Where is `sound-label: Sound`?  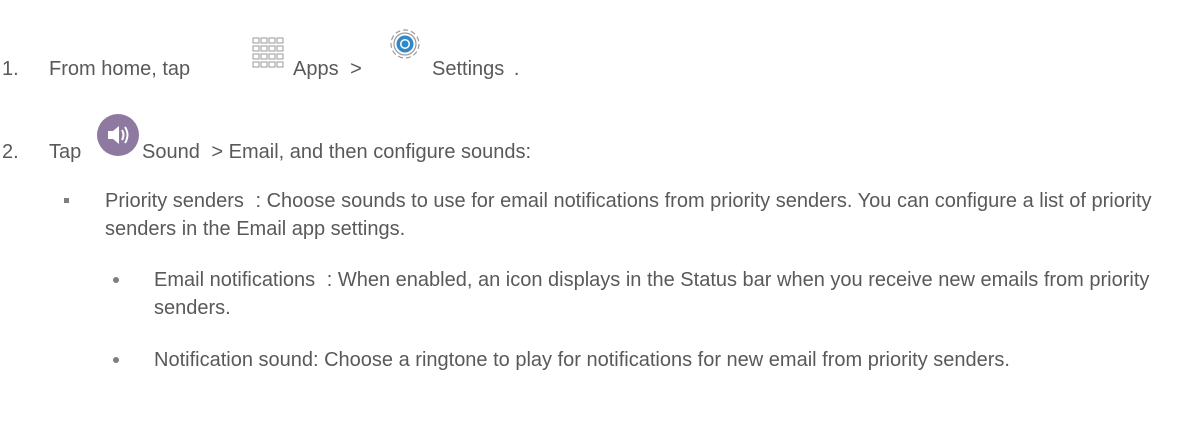
sound-label: Sound is located at coordinates (171, 152).